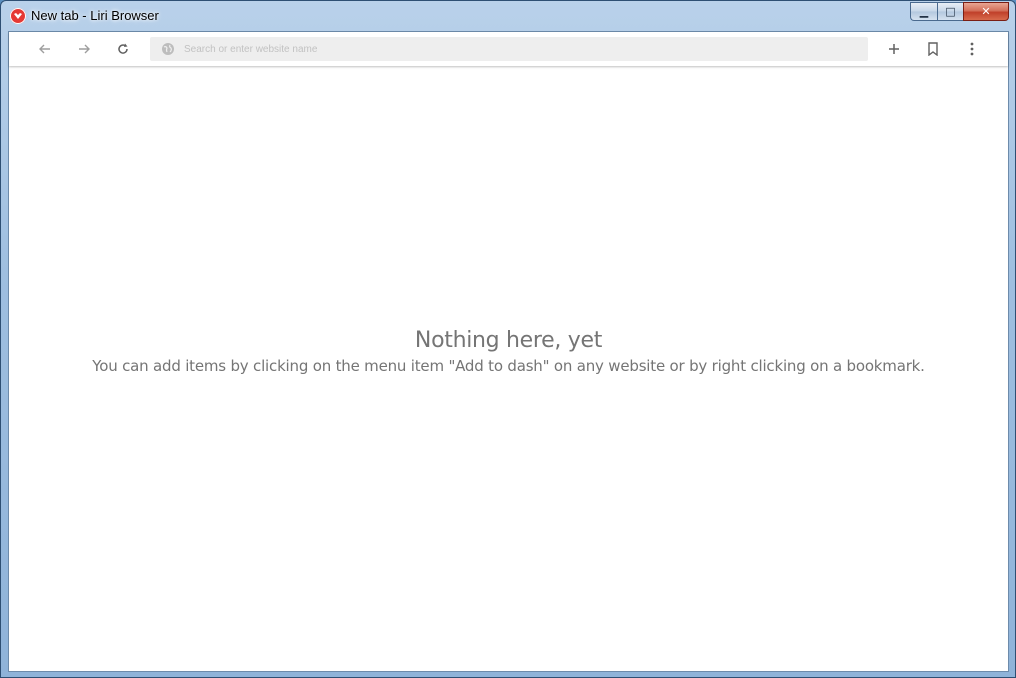  Describe the element at coordinates (168, 49) in the screenshot. I see `globe-icon` at that location.